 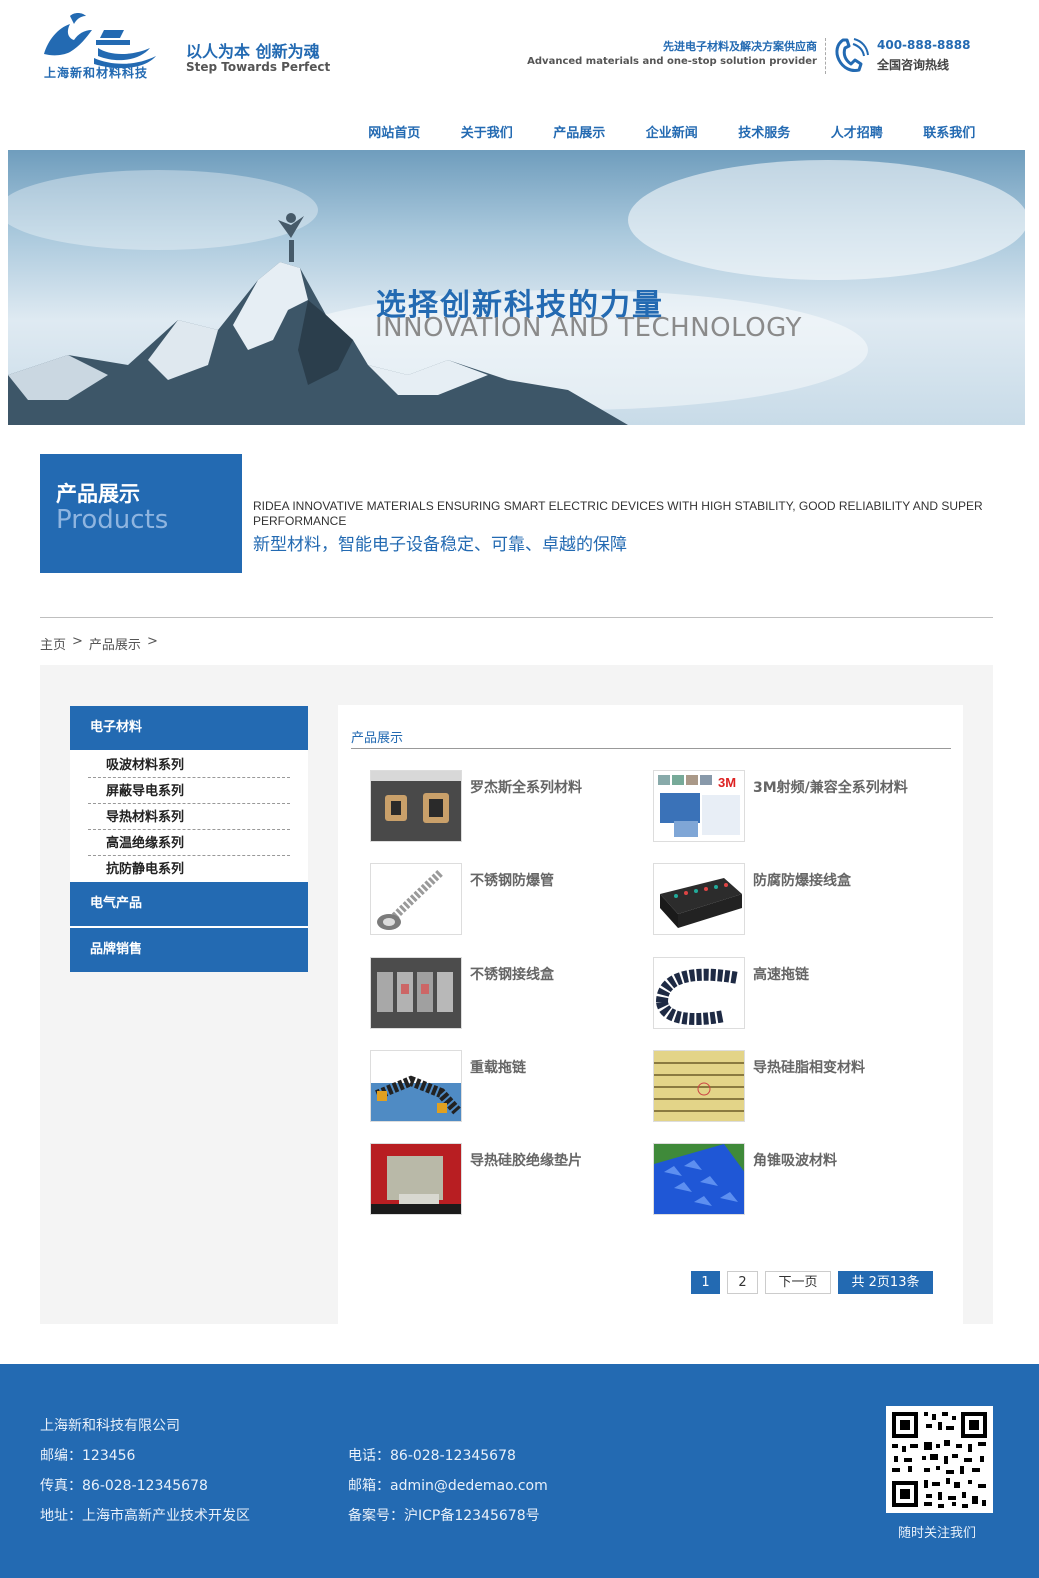 I want to click on product-item: 不锈钢接线盒, so click(x=500, y=994).